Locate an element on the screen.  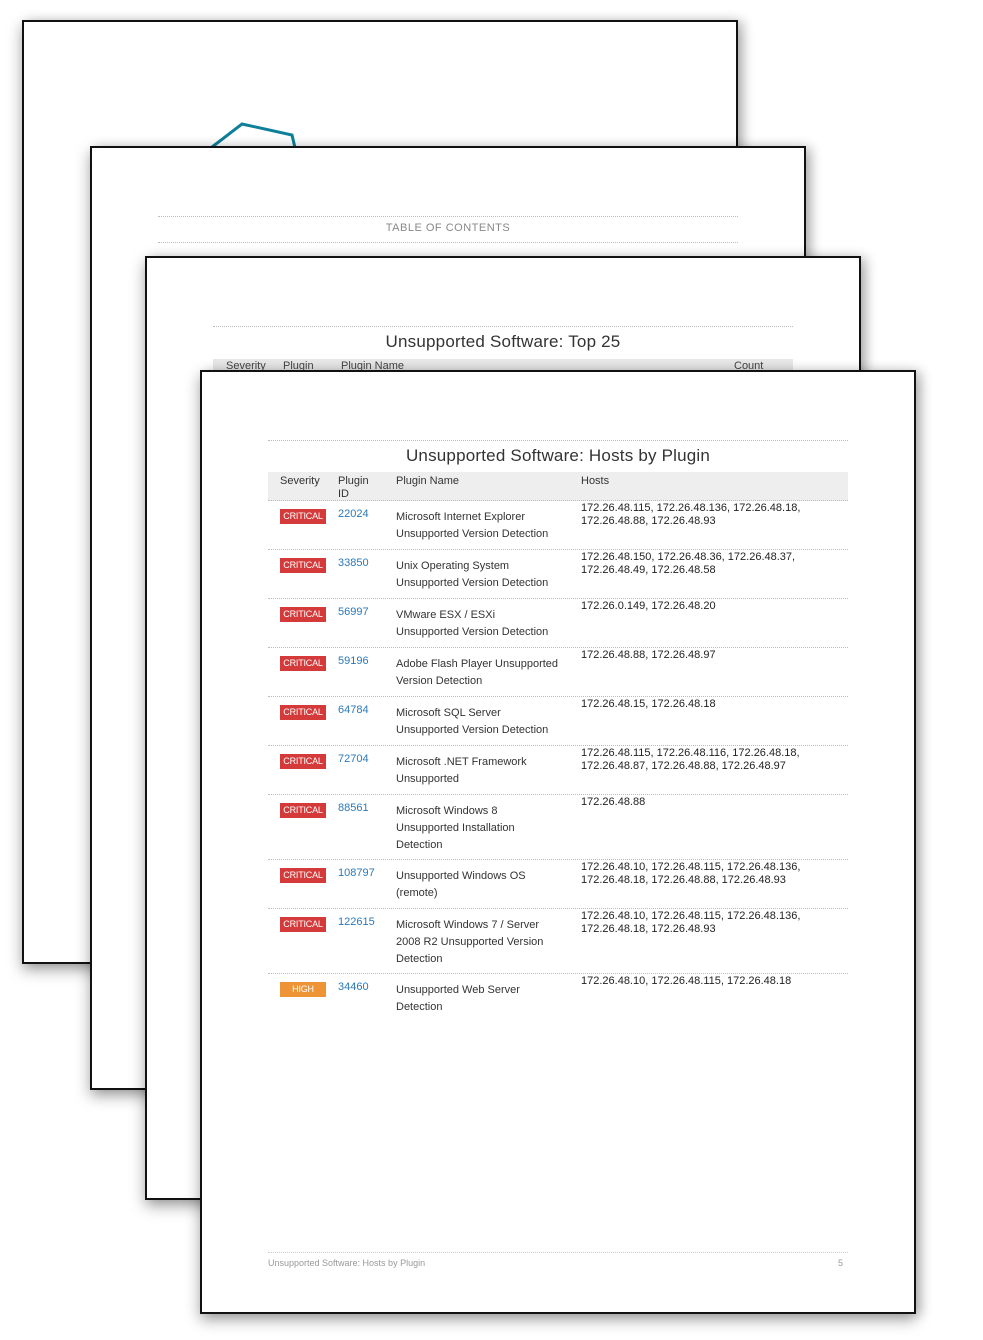
hosts-cell: 172.26.48.88 is located at coordinates (713, 802).